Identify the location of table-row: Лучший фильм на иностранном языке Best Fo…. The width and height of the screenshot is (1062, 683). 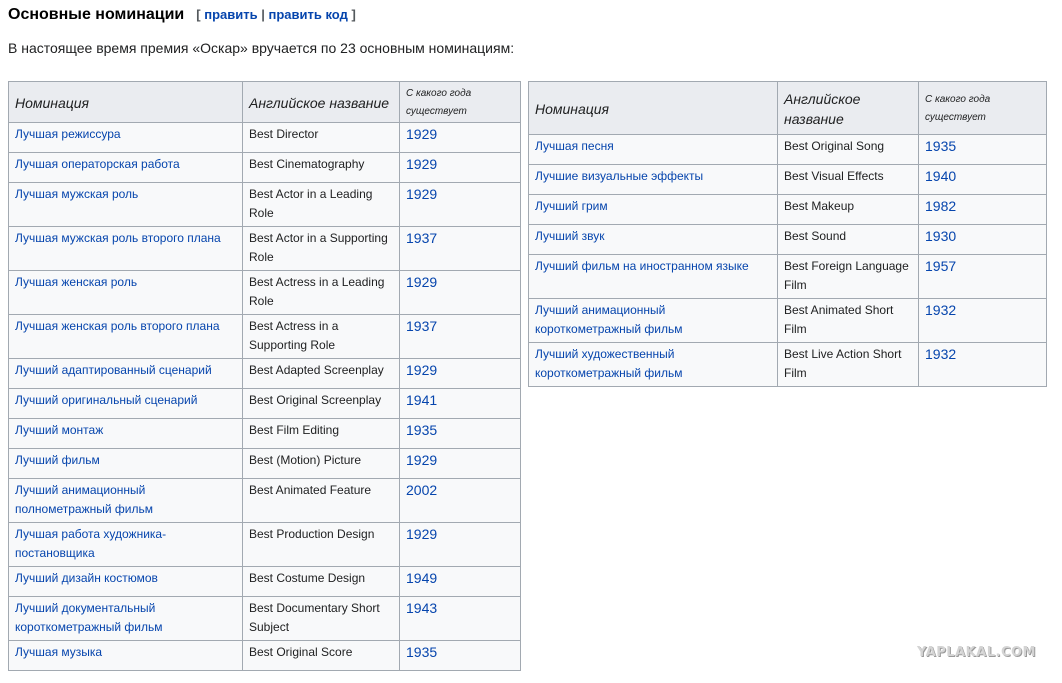
(787, 276).